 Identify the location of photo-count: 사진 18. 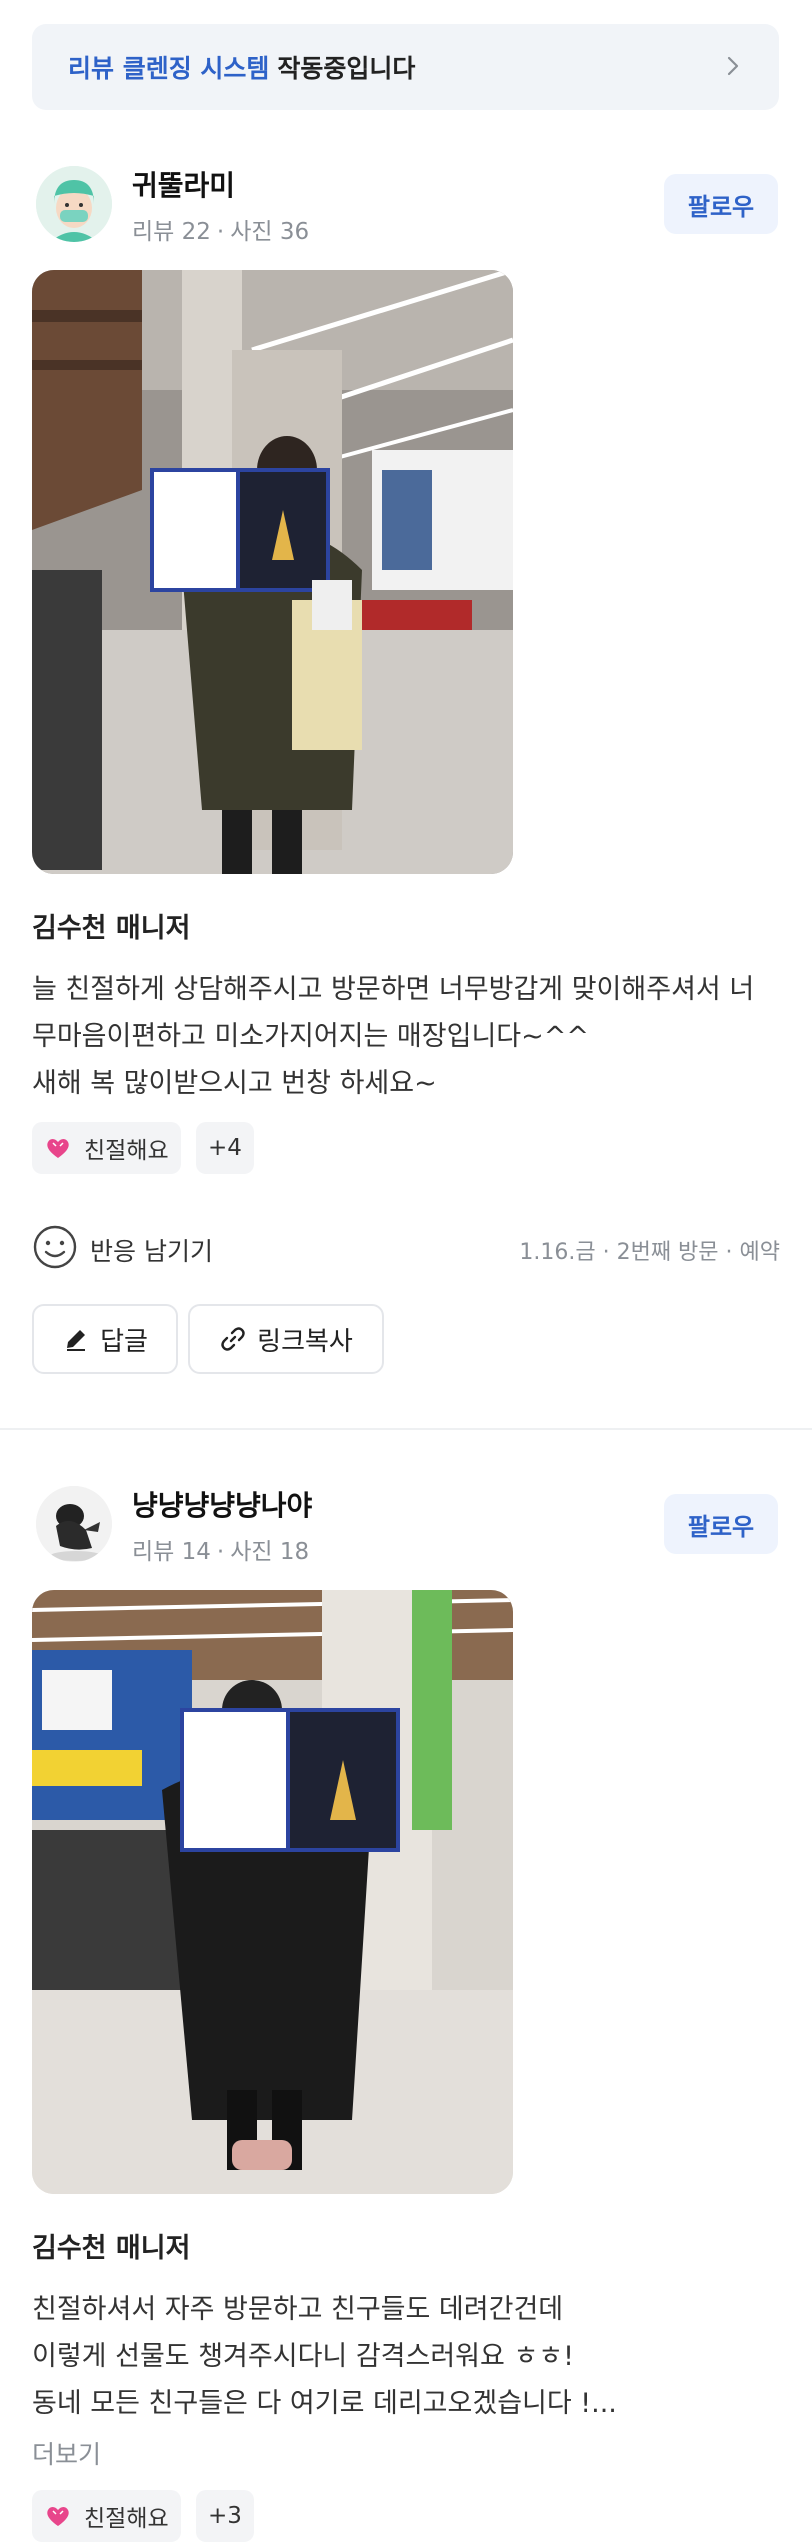
(270, 1552).